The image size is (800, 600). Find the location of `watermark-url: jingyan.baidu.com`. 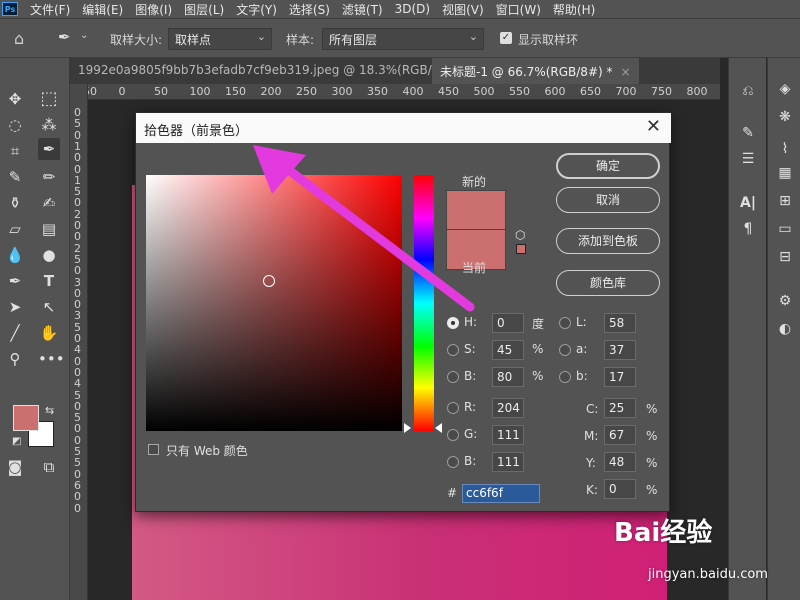

watermark-url: jingyan.baidu.com is located at coordinates (708, 574).